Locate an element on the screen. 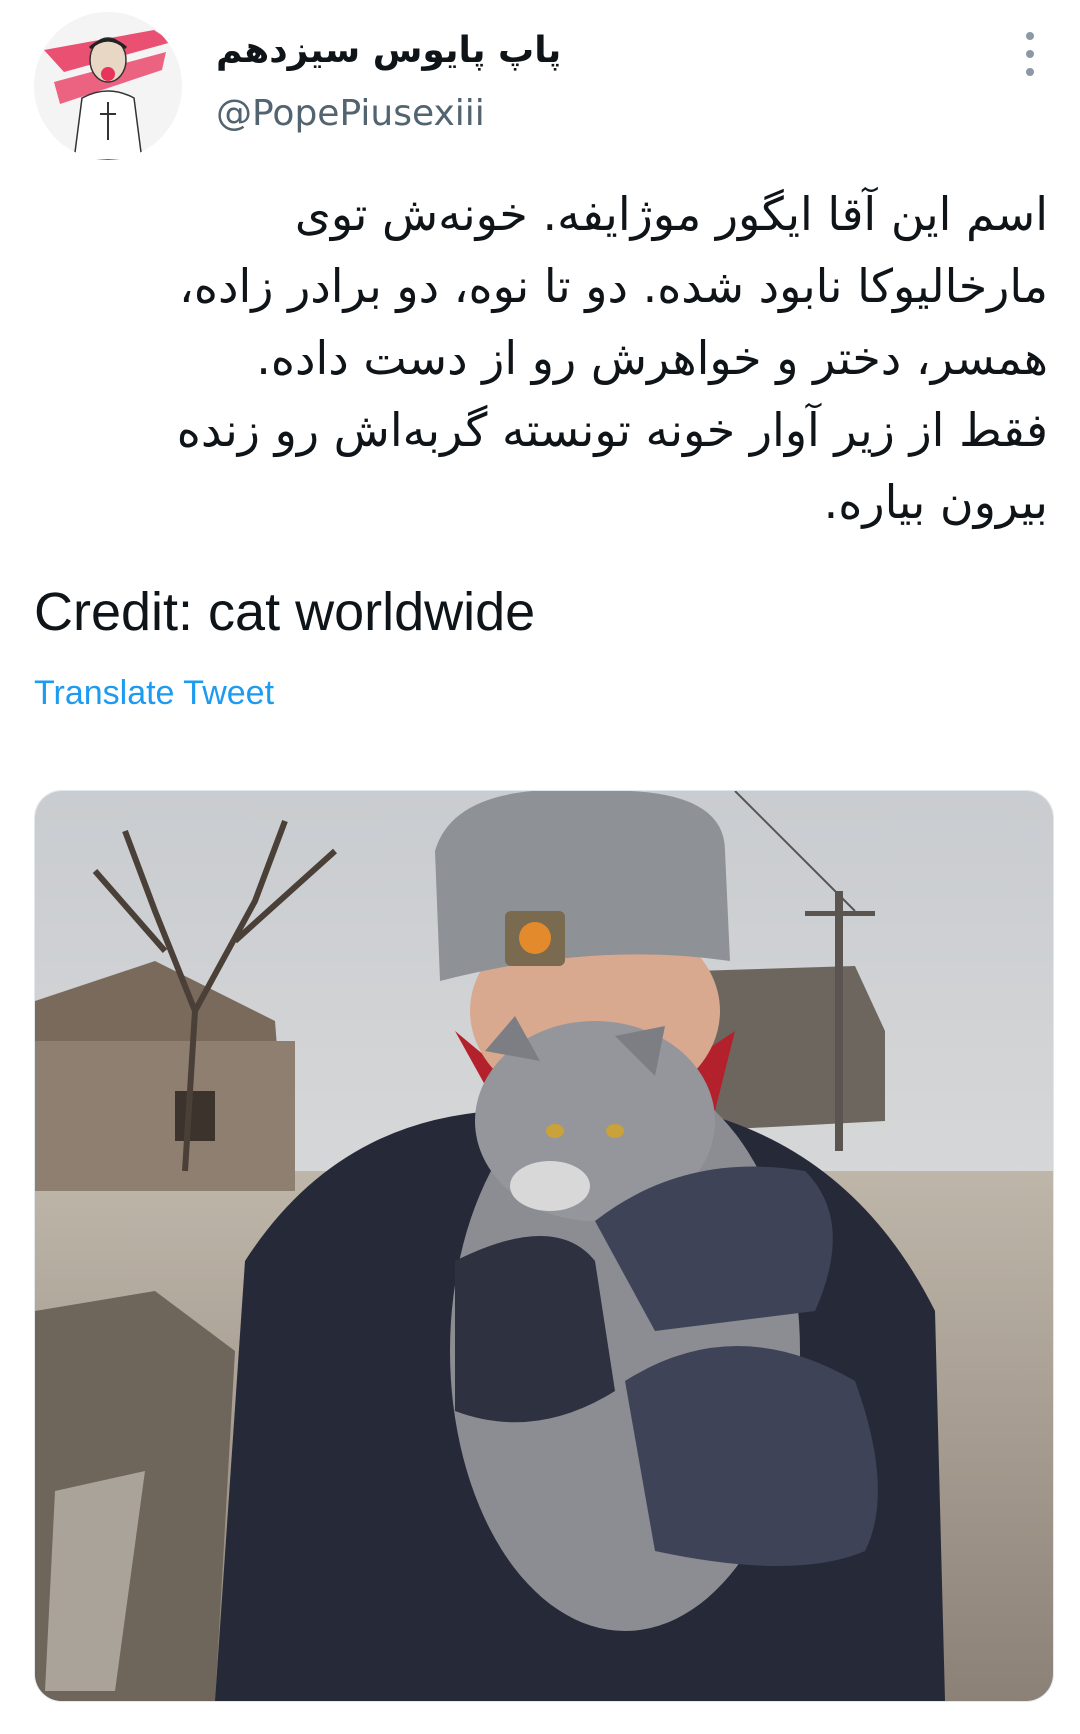 The width and height of the screenshot is (1080, 1734). avatar-image is located at coordinates (108, 86).